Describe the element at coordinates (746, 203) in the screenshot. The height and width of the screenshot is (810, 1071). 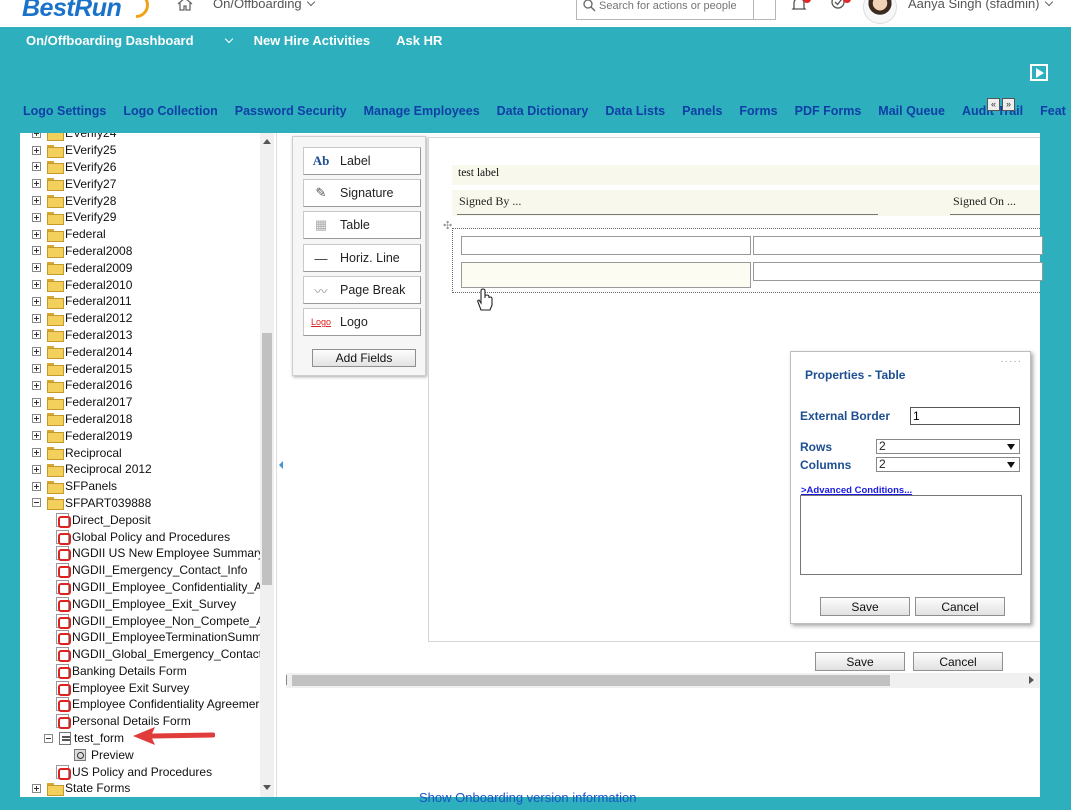
I see `signature-field` at that location.